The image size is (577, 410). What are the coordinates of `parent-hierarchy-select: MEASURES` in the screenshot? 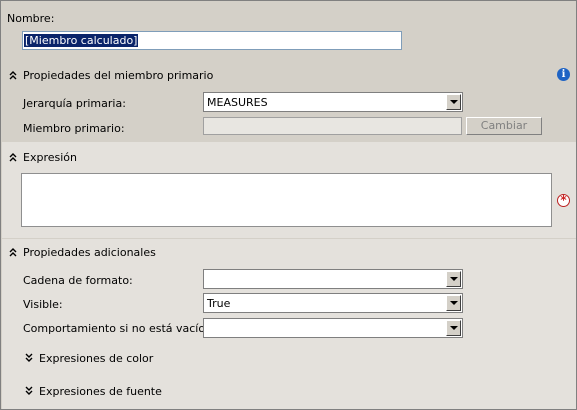 It's located at (333, 102).